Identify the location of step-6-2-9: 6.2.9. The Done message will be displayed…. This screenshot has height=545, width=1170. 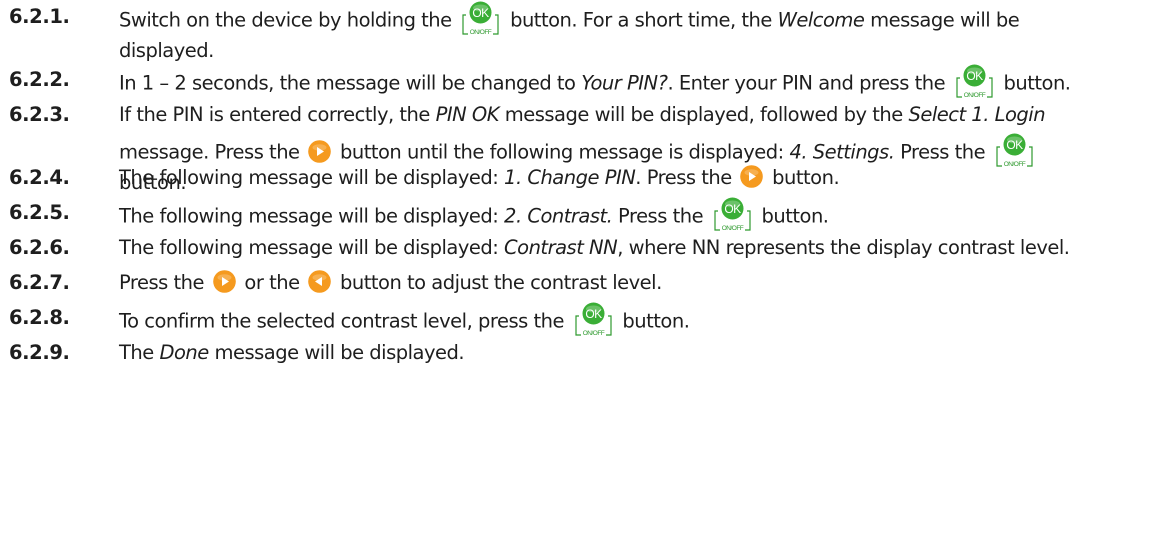
(585, 356).